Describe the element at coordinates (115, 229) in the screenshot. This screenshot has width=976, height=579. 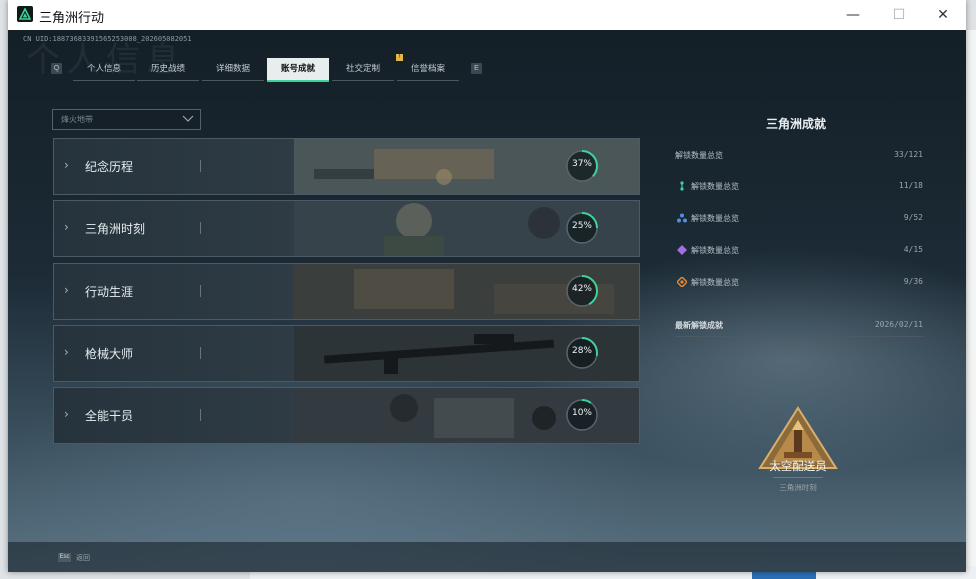
I see `category-label: 三角洲时刻` at that location.